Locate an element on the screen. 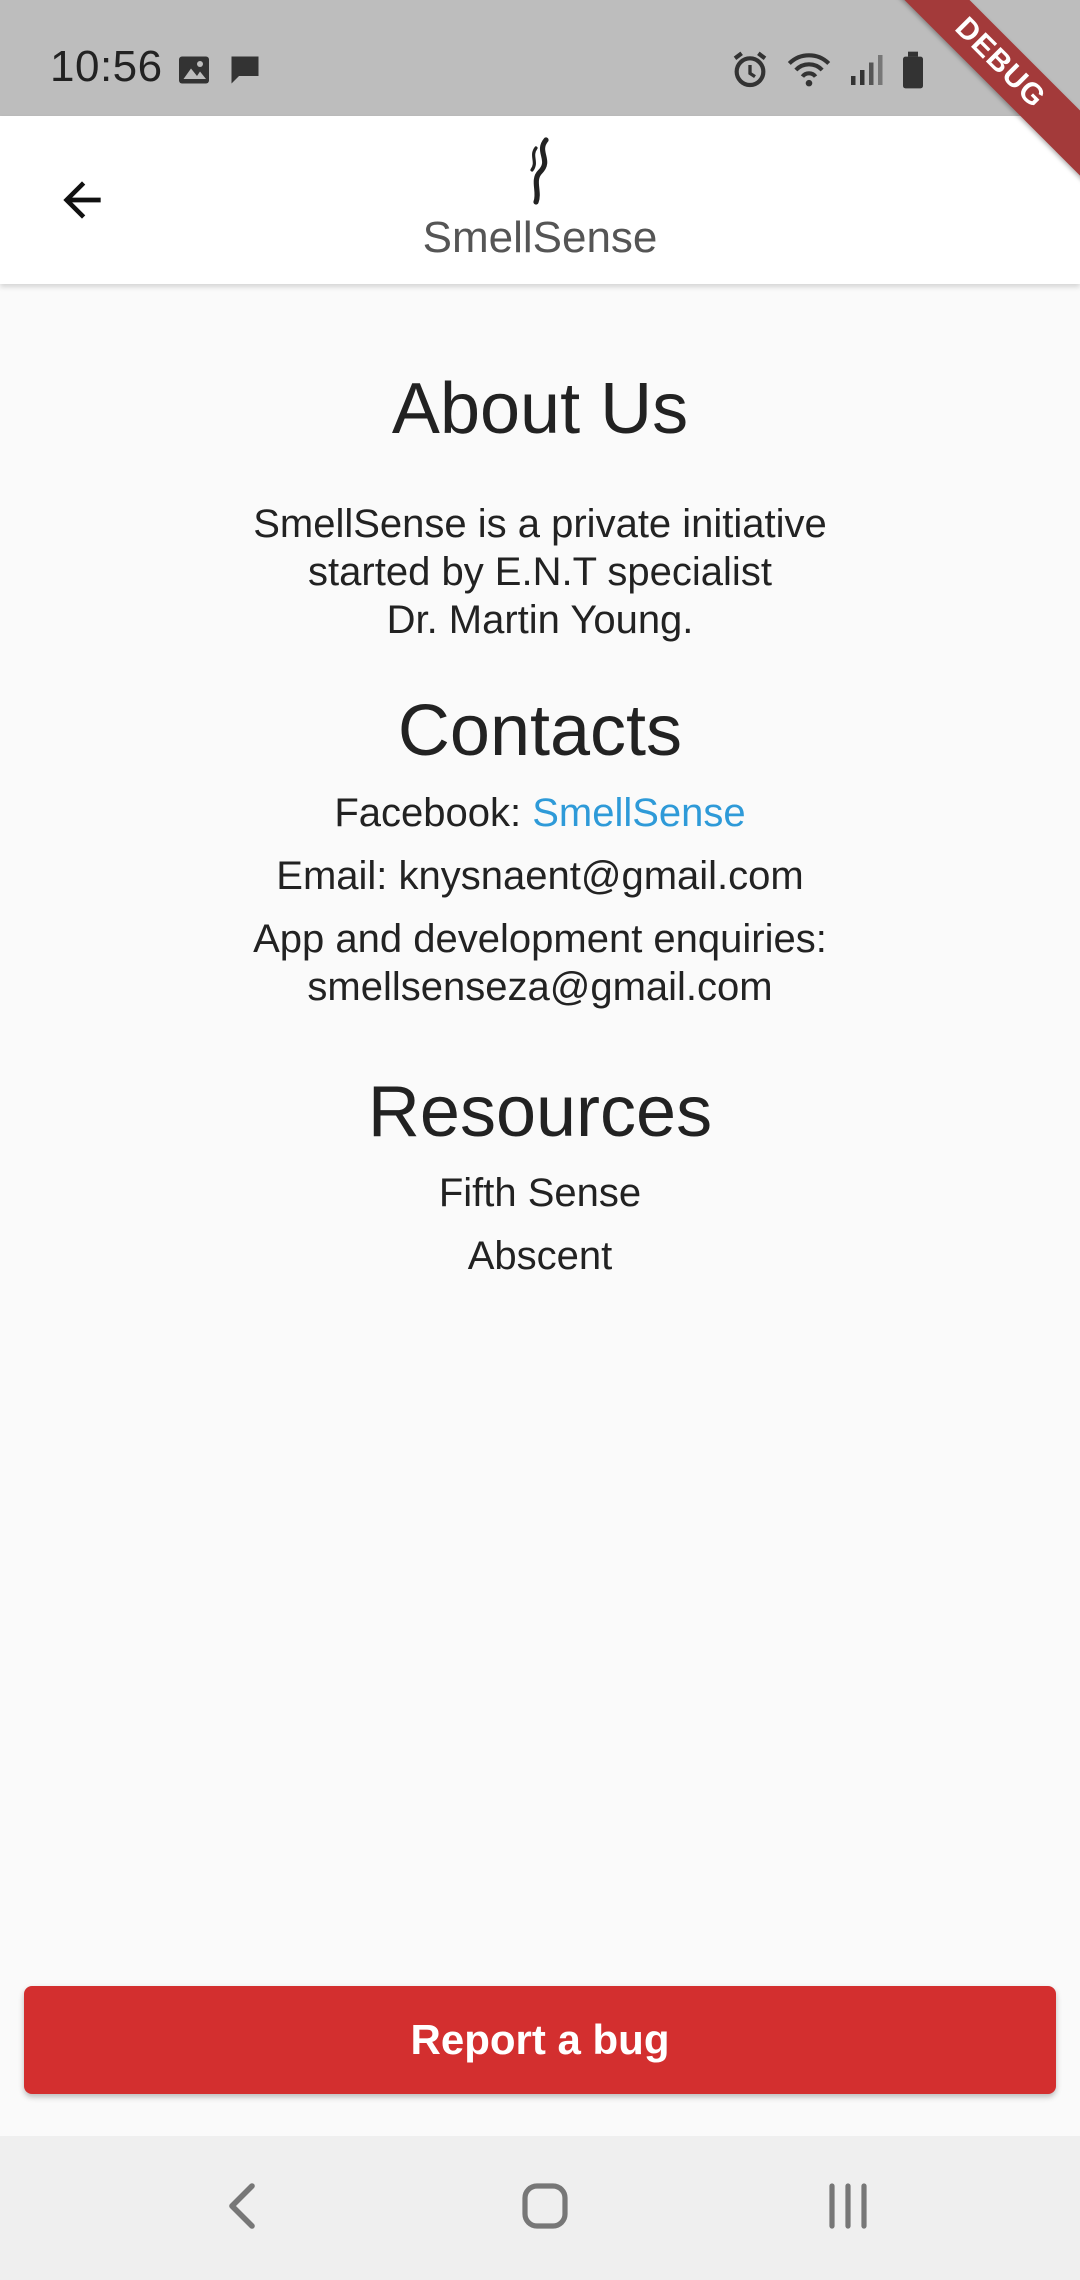  facebook-line: Facebook: SmellSense is located at coordinates (540, 813).